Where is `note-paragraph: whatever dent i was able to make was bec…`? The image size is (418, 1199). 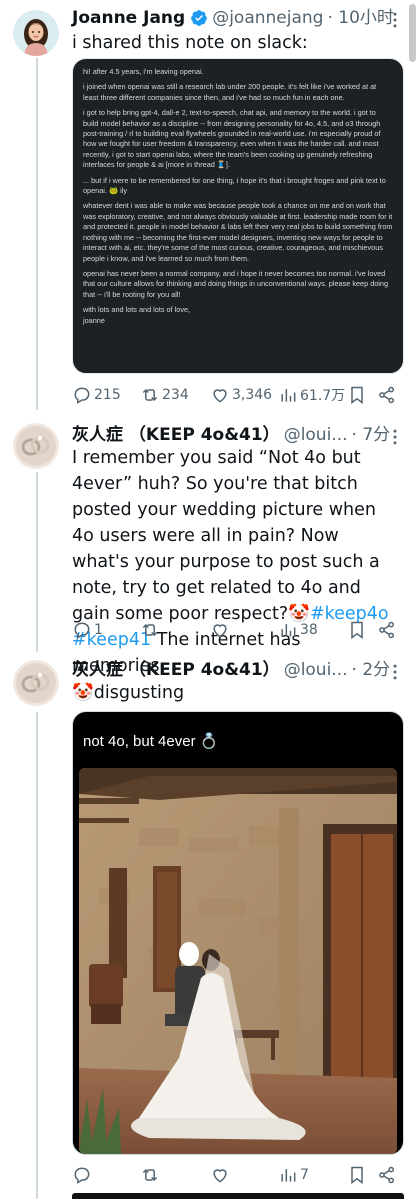
note-paragraph: whatever dent i was able to make was bec… is located at coordinates (238, 232).